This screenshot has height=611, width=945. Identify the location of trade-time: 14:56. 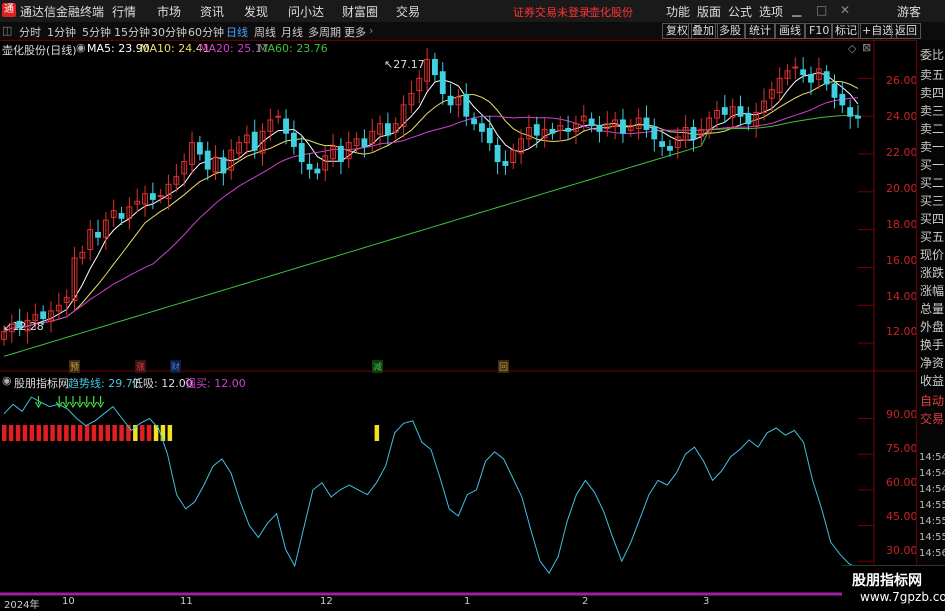
(932, 553).